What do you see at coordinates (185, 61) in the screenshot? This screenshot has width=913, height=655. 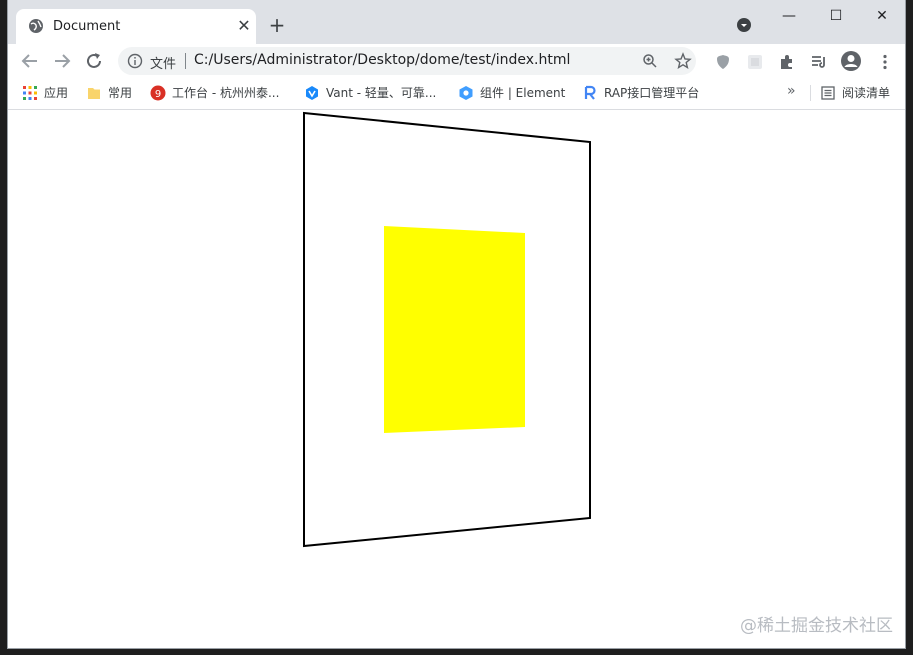 I see `omnibox-separator` at bounding box center [185, 61].